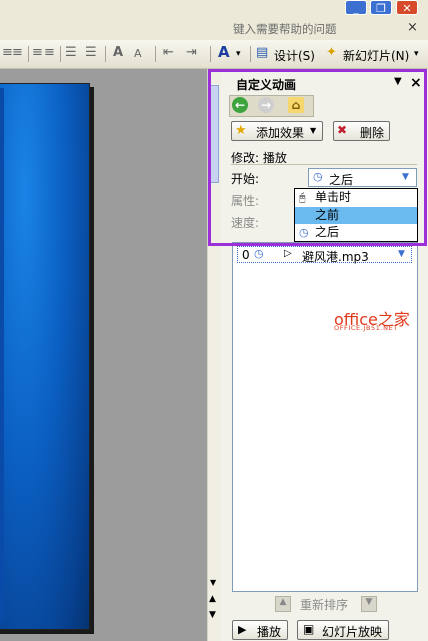 The height and width of the screenshot is (641, 428). Describe the element at coordinates (168, 52) in the screenshot. I see `decrease-indent-icon: ⇤` at that location.